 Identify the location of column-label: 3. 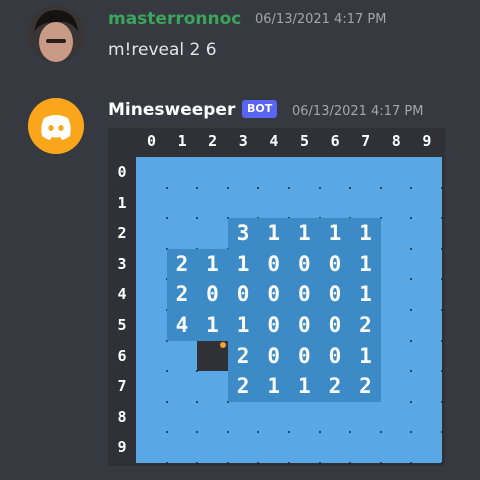
(243, 141).